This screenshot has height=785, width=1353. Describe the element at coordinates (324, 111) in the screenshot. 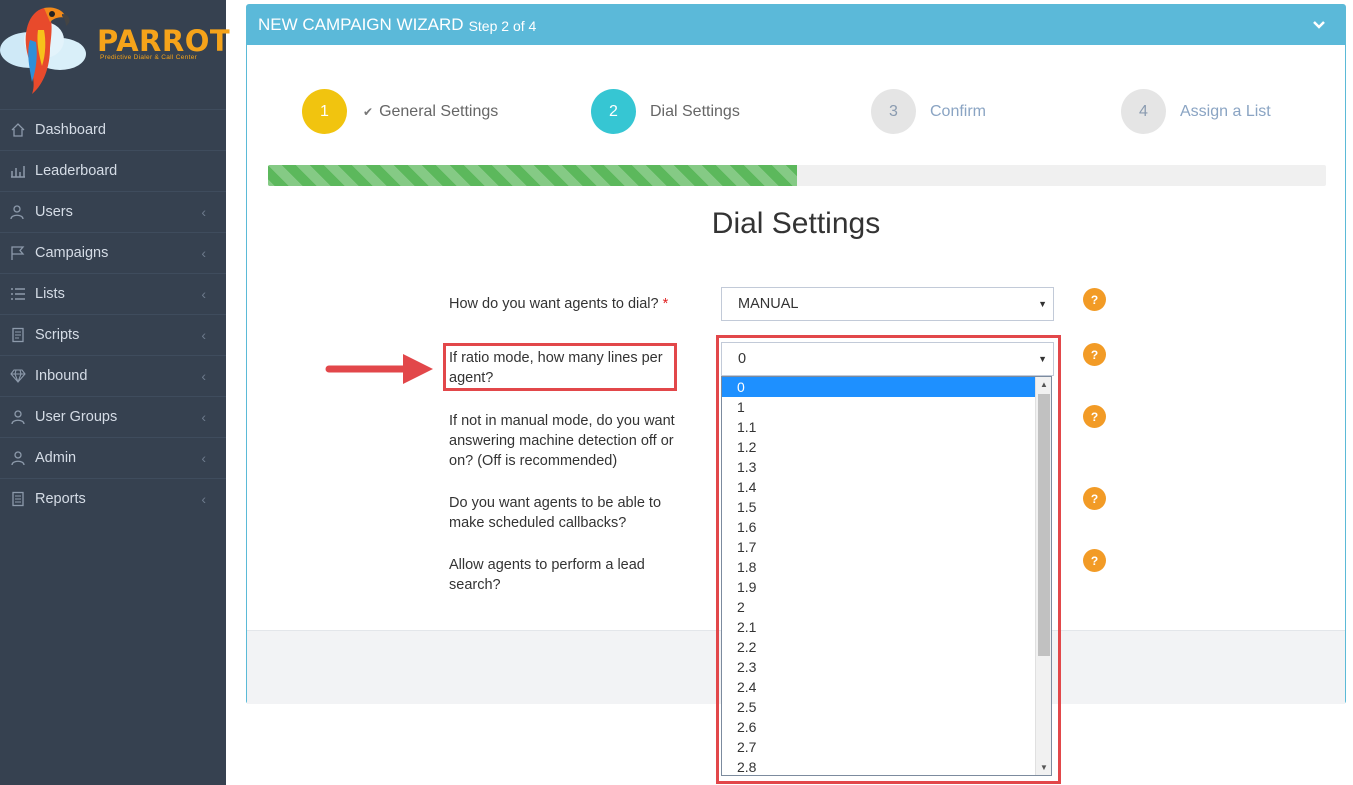

I see `step-number: 1` at that location.